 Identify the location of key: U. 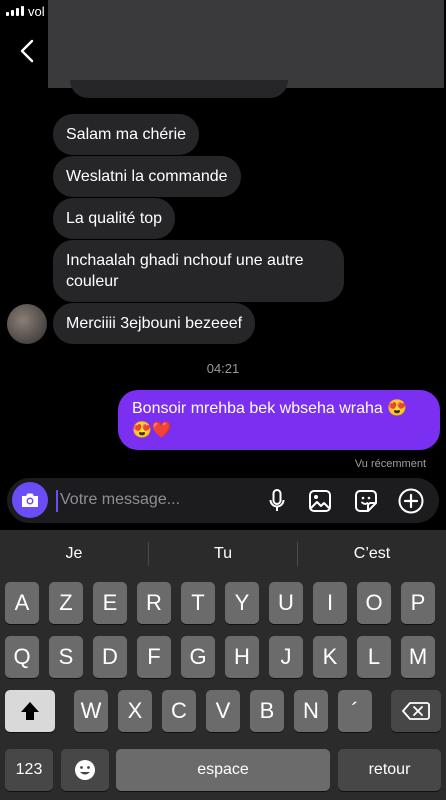
(286, 603).